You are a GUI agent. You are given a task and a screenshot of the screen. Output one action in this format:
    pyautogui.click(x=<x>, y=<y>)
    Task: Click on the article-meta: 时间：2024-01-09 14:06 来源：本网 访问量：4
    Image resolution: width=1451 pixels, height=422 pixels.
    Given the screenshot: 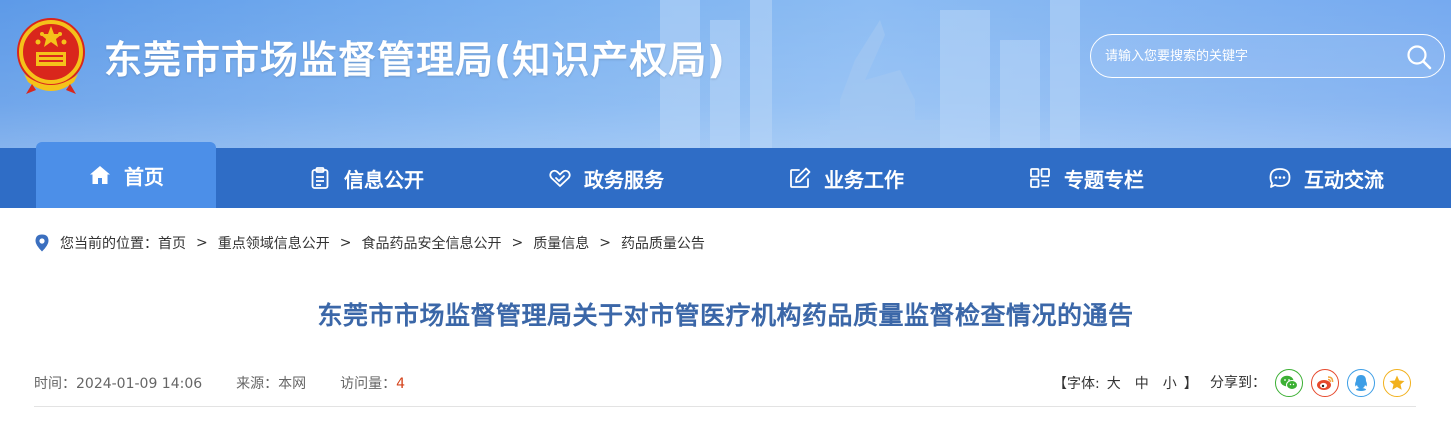 What is the action you would take?
    pyautogui.click(x=236, y=383)
    